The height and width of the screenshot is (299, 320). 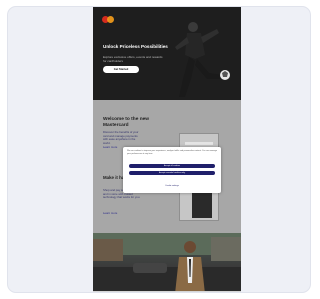 I want to click on mastercard-logo-icon, so click(x=108, y=19).